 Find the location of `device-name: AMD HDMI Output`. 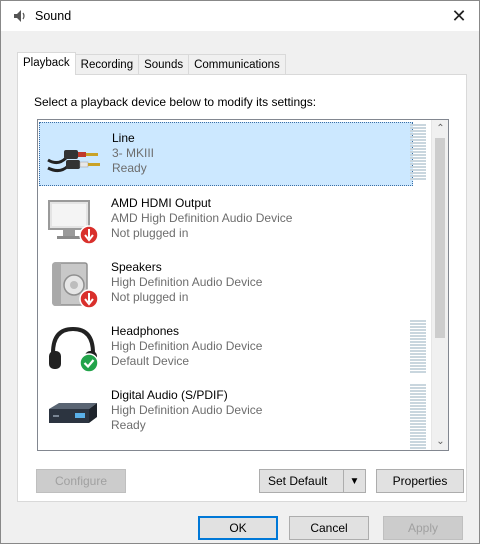

device-name: AMD HDMI Output is located at coordinates (161, 203).